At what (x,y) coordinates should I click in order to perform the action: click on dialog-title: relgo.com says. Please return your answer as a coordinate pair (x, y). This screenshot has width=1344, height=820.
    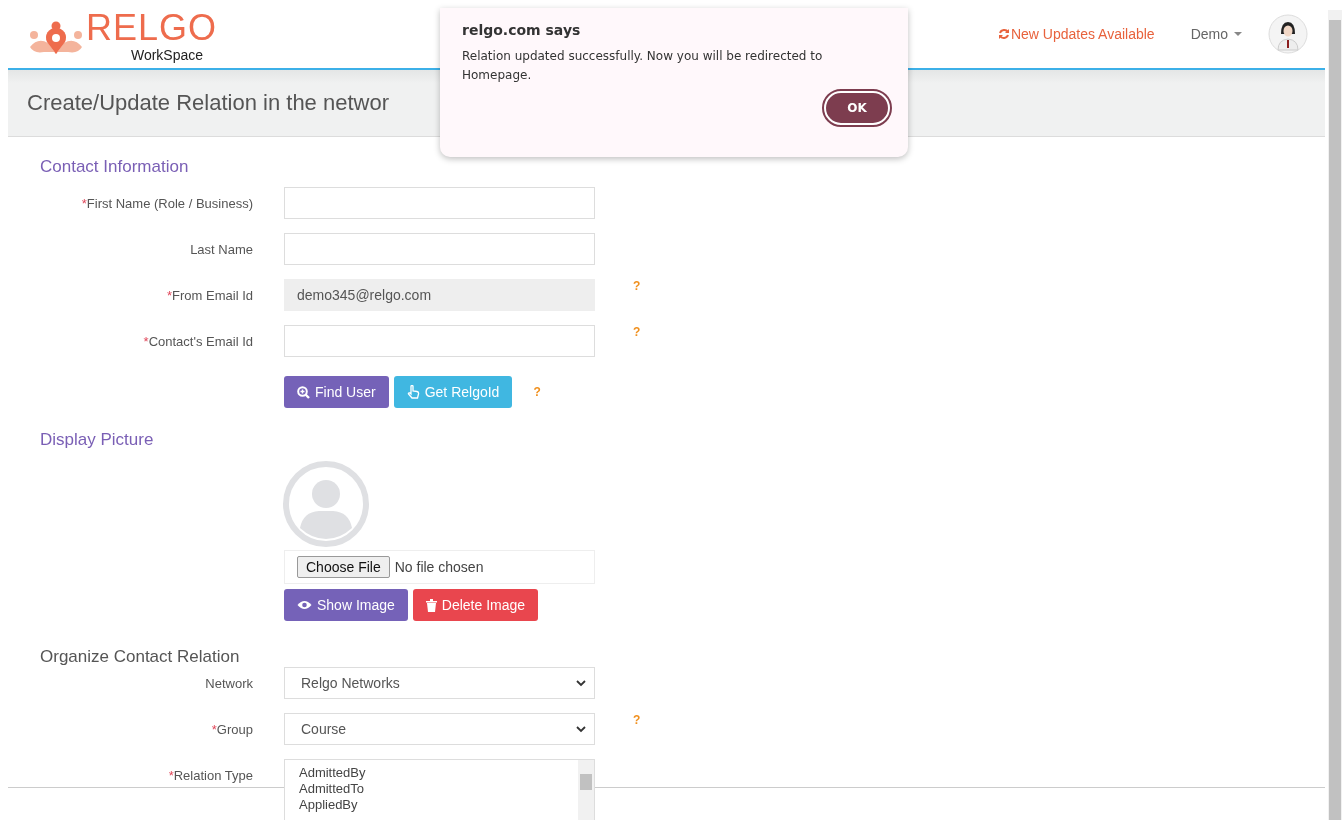
    Looking at the image, I should click on (522, 30).